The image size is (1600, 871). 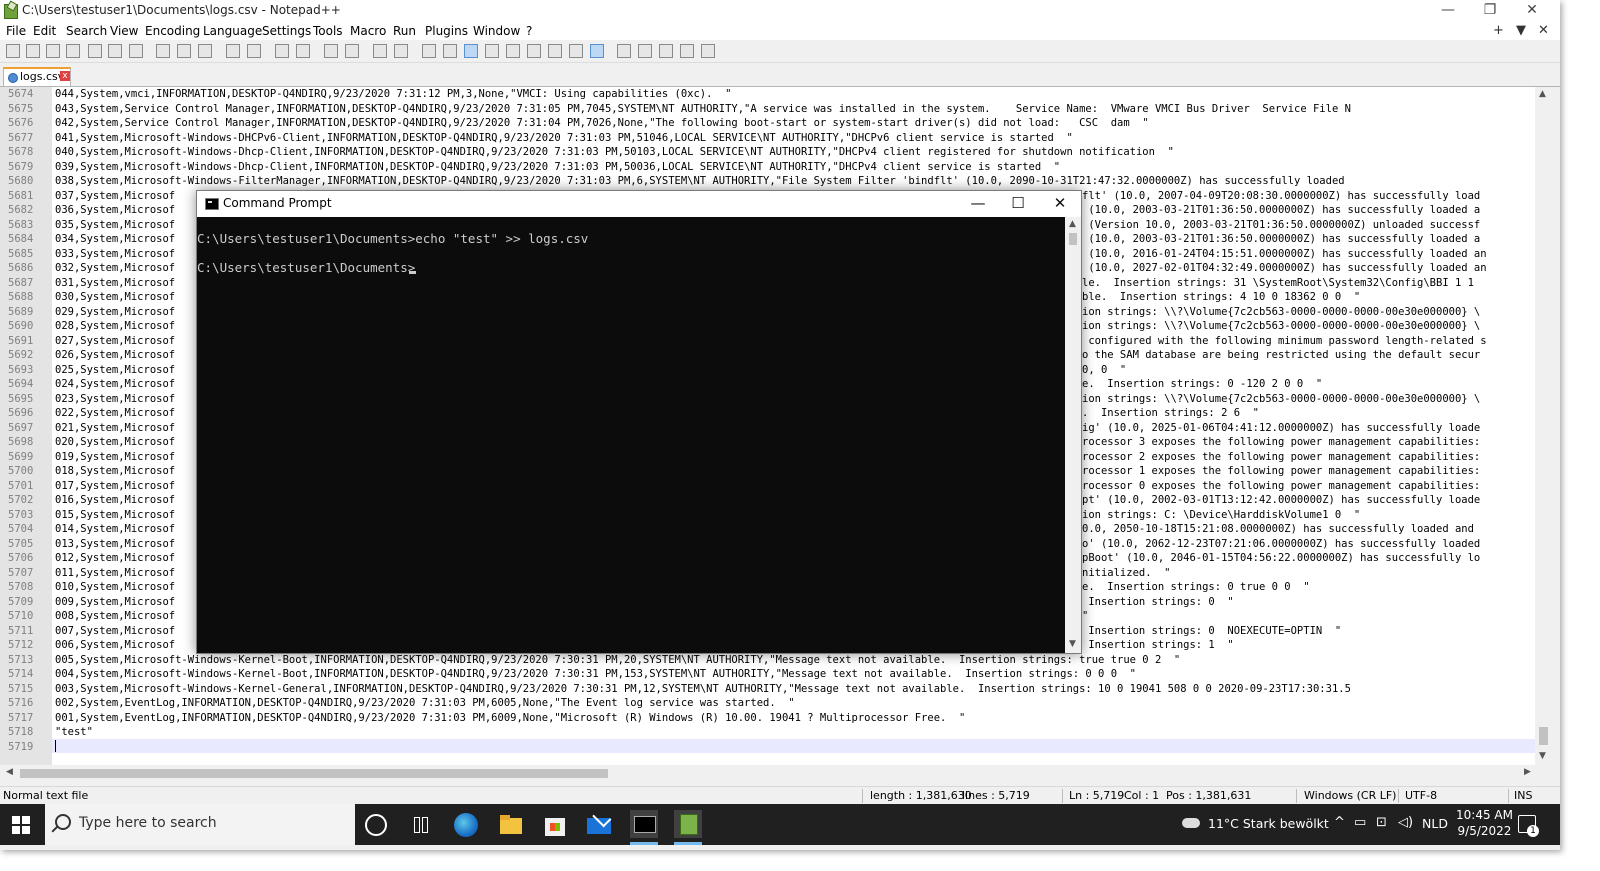 I want to click on taskbar-search-box: Type here to search, so click(x=200, y=824).